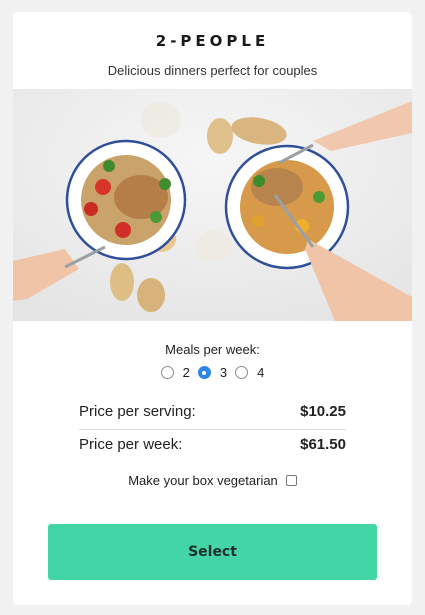  I want to click on meals-per-week-options: 2 3 4, so click(212, 372).